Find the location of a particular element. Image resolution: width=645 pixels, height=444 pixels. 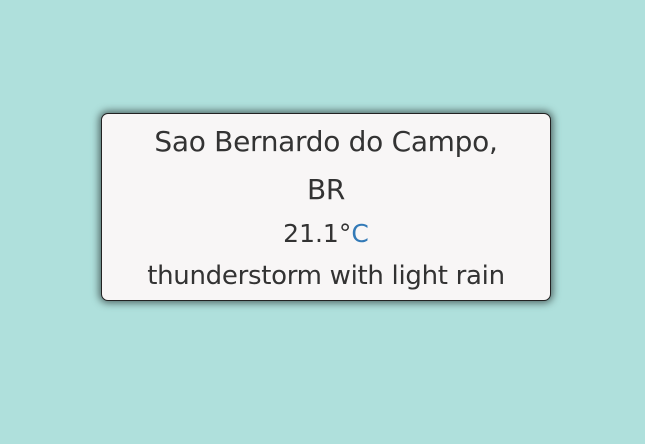

temperature-row: 21.1°C is located at coordinates (326, 234).